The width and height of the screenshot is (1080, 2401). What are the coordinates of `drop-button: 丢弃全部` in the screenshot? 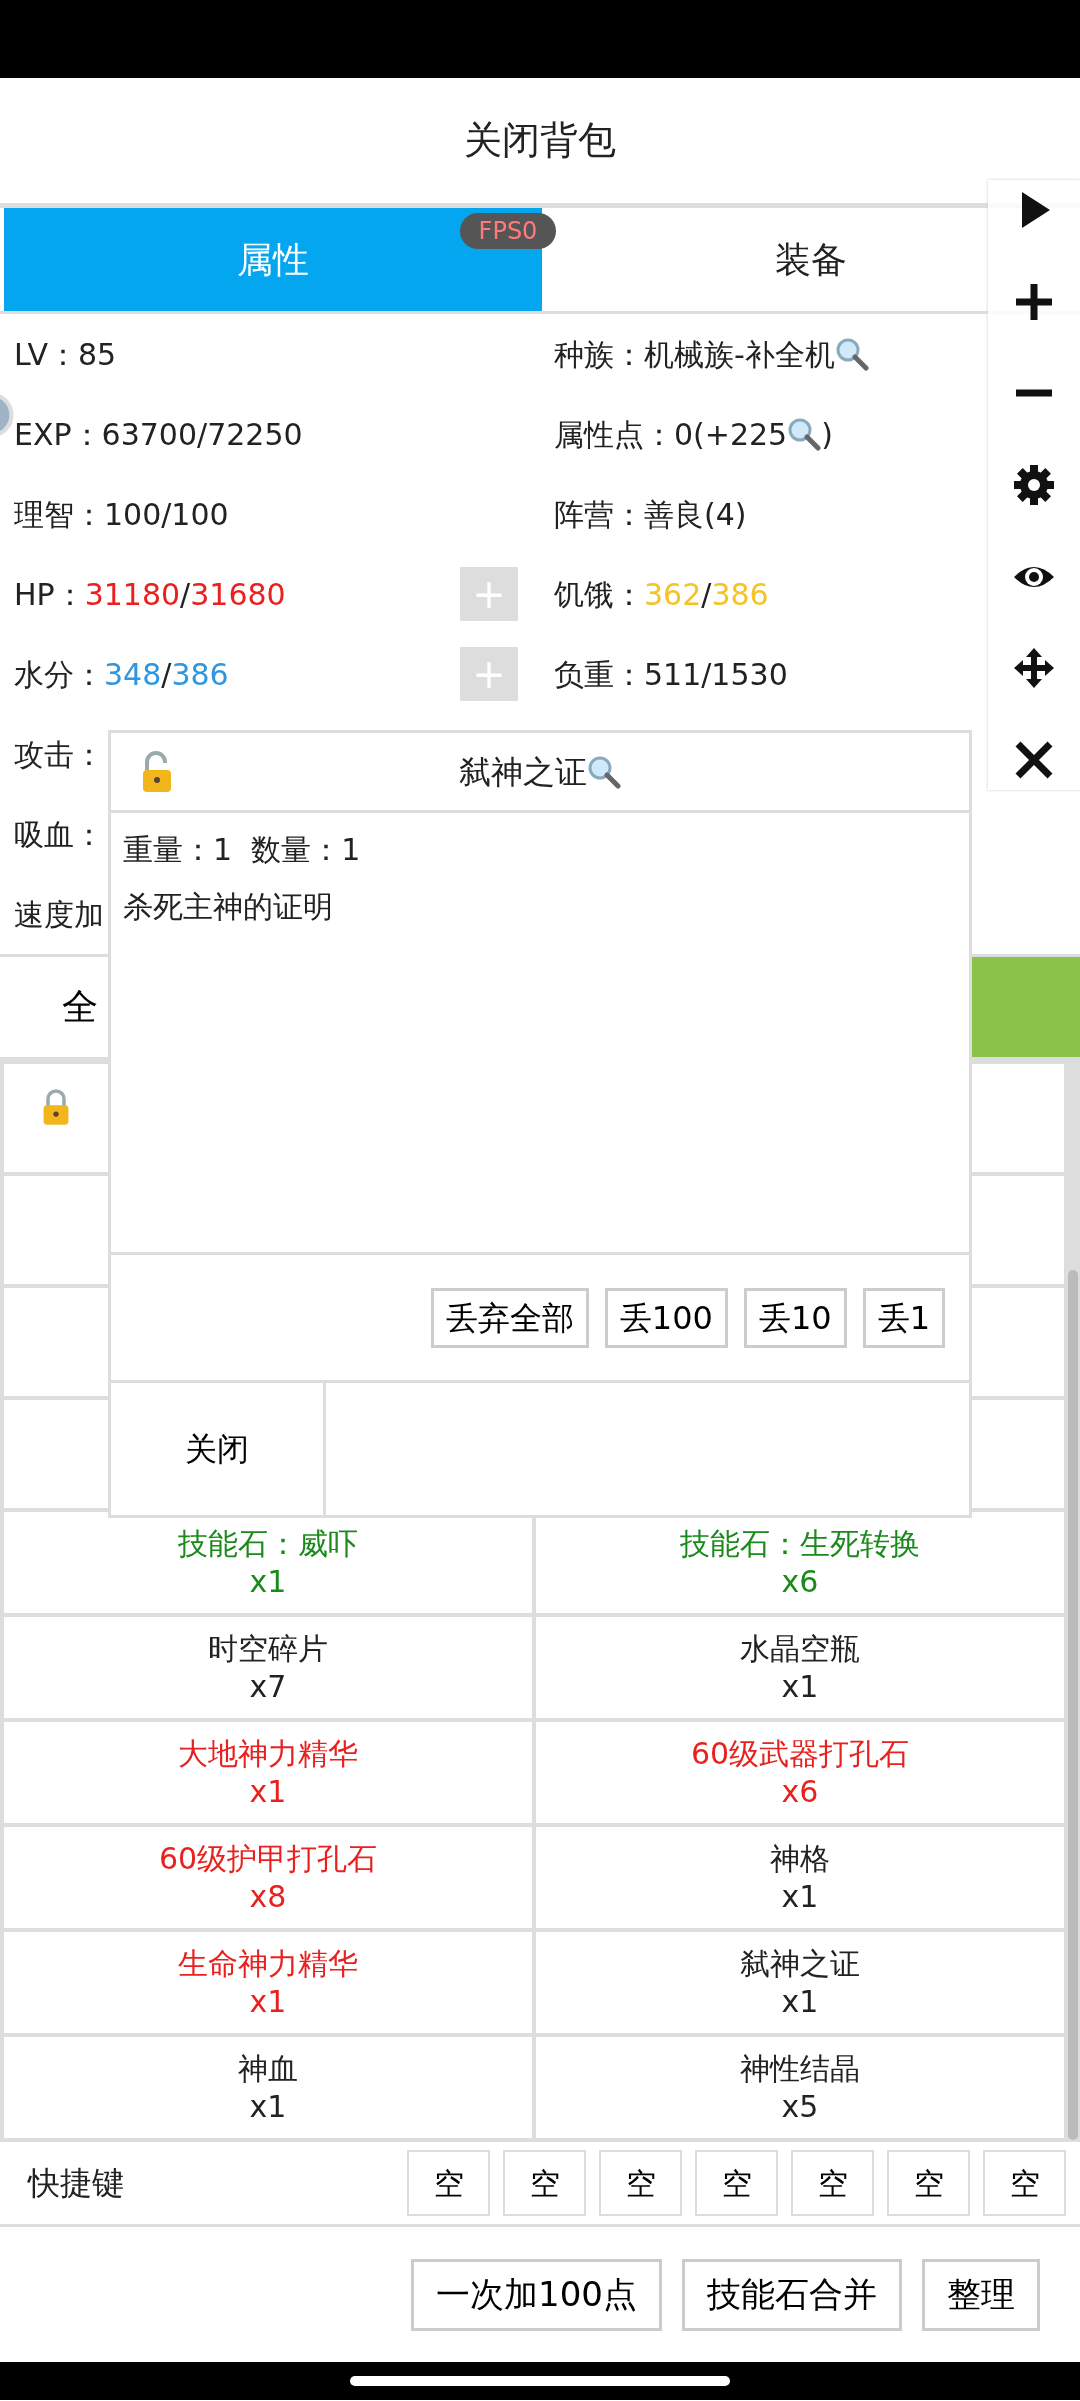 It's located at (509, 1317).